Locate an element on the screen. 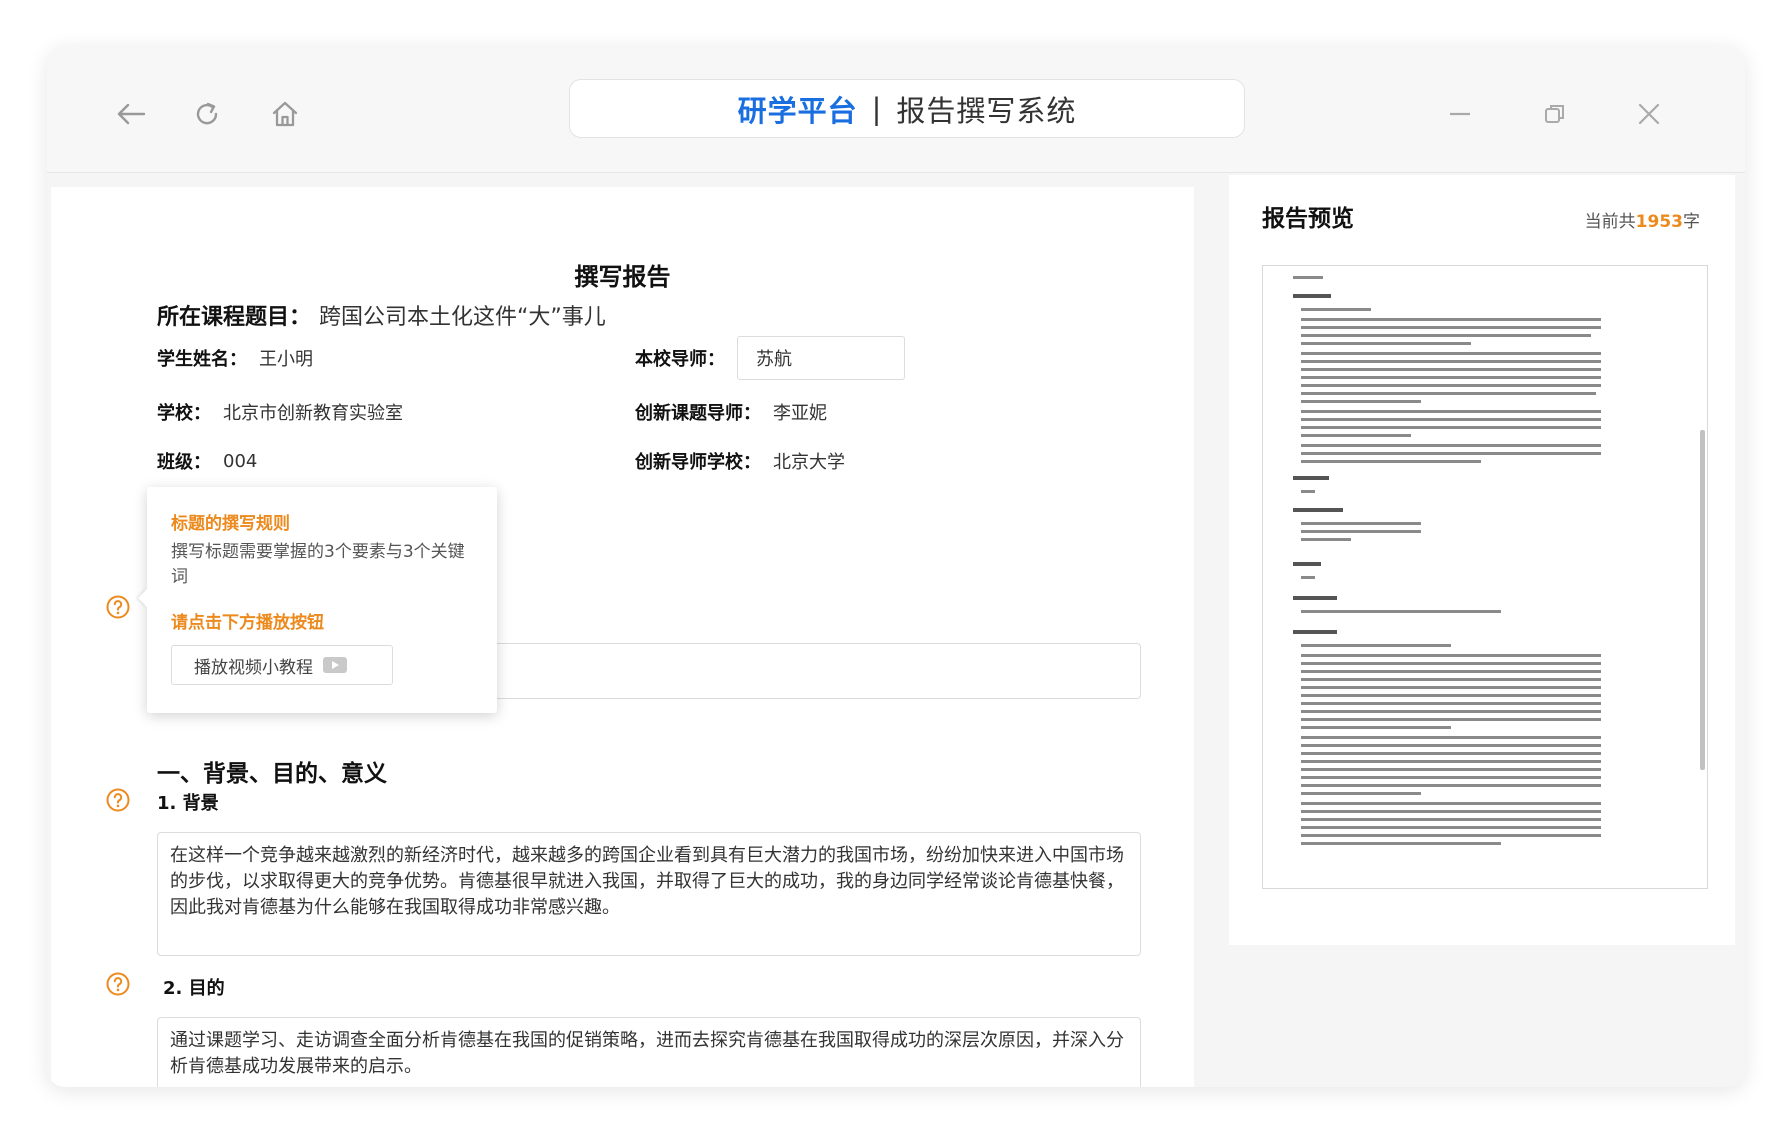  student-name-field: 学生姓名： 王小明 is located at coordinates (235, 358).